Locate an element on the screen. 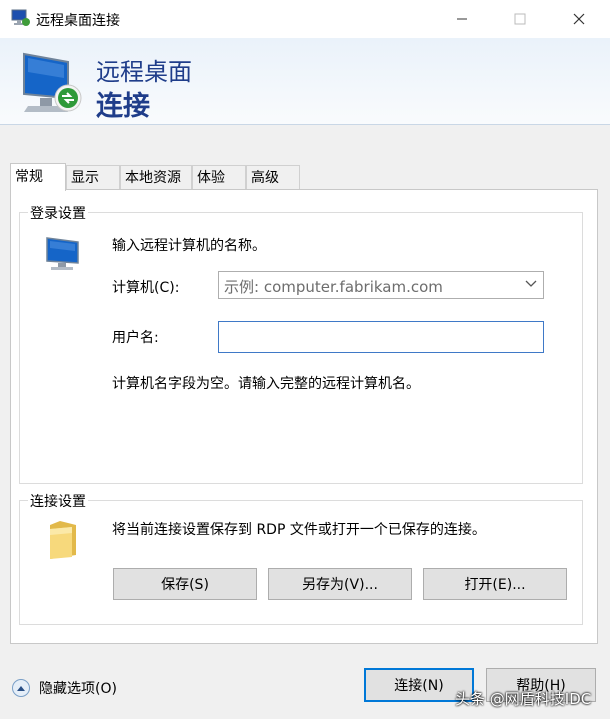  tab-general: 常规 is located at coordinates (38, 177).